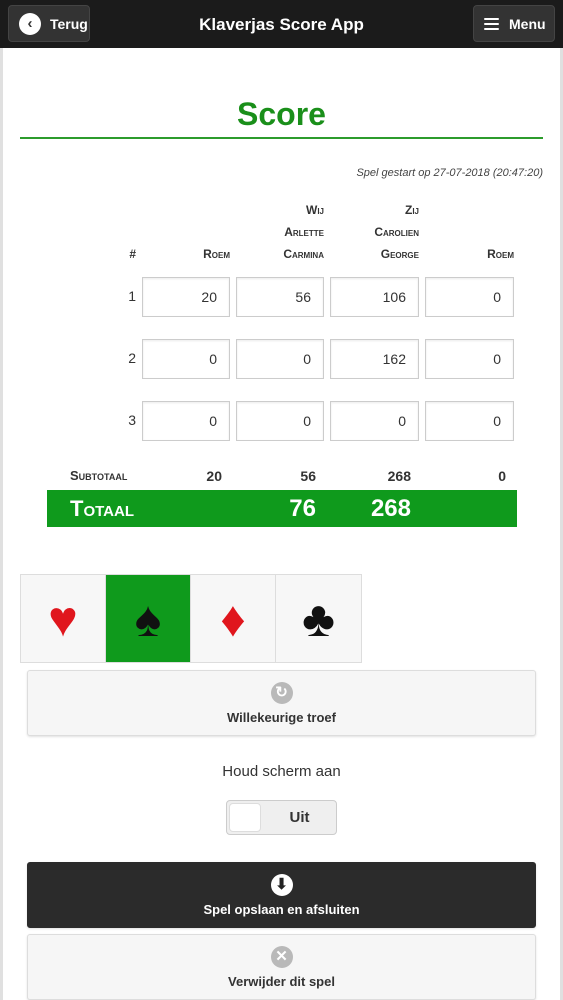 Image resolution: width=563 pixels, height=1000 pixels. What do you see at coordinates (303, 254) in the screenshot?
I see `player-name: Carmina` at bounding box center [303, 254].